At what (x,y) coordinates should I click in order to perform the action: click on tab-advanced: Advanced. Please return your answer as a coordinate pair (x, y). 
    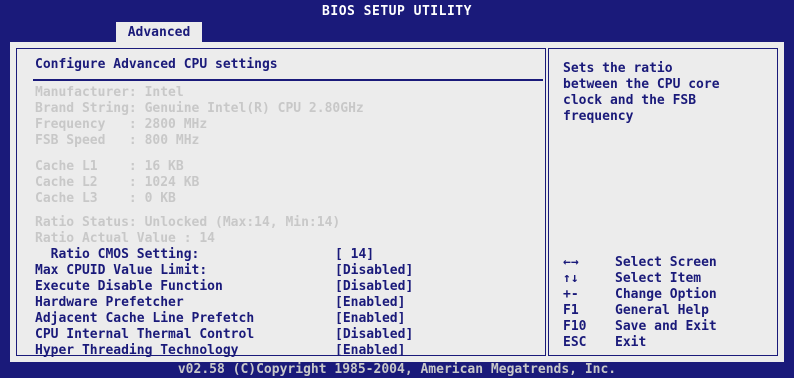
    Looking at the image, I should click on (159, 32).